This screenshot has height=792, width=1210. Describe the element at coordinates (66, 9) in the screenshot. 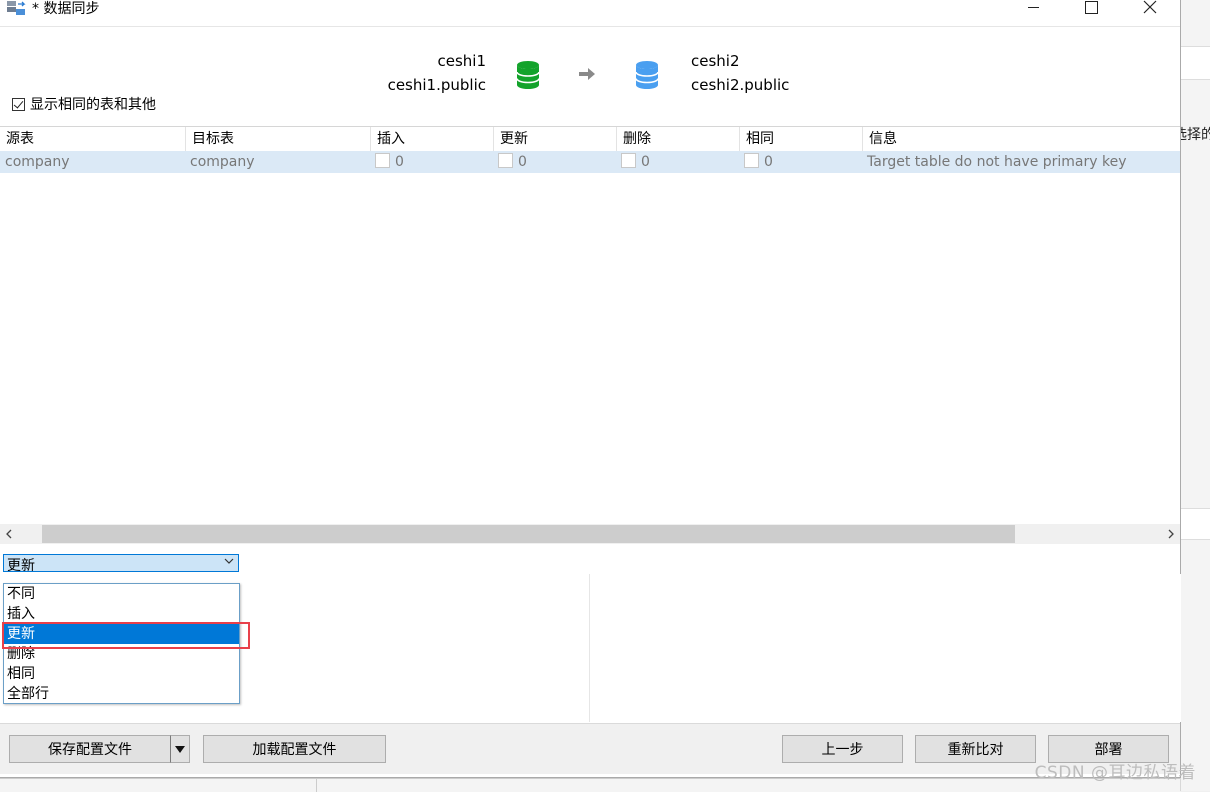

I see `window-title: * 数据同步` at that location.